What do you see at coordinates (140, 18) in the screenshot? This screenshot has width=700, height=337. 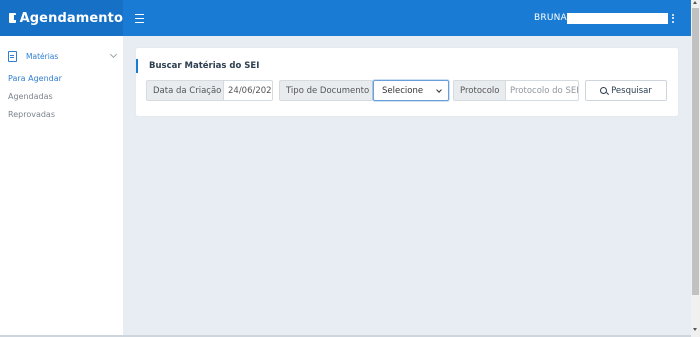 I see `hamburger-icon` at bounding box center [140, 18].